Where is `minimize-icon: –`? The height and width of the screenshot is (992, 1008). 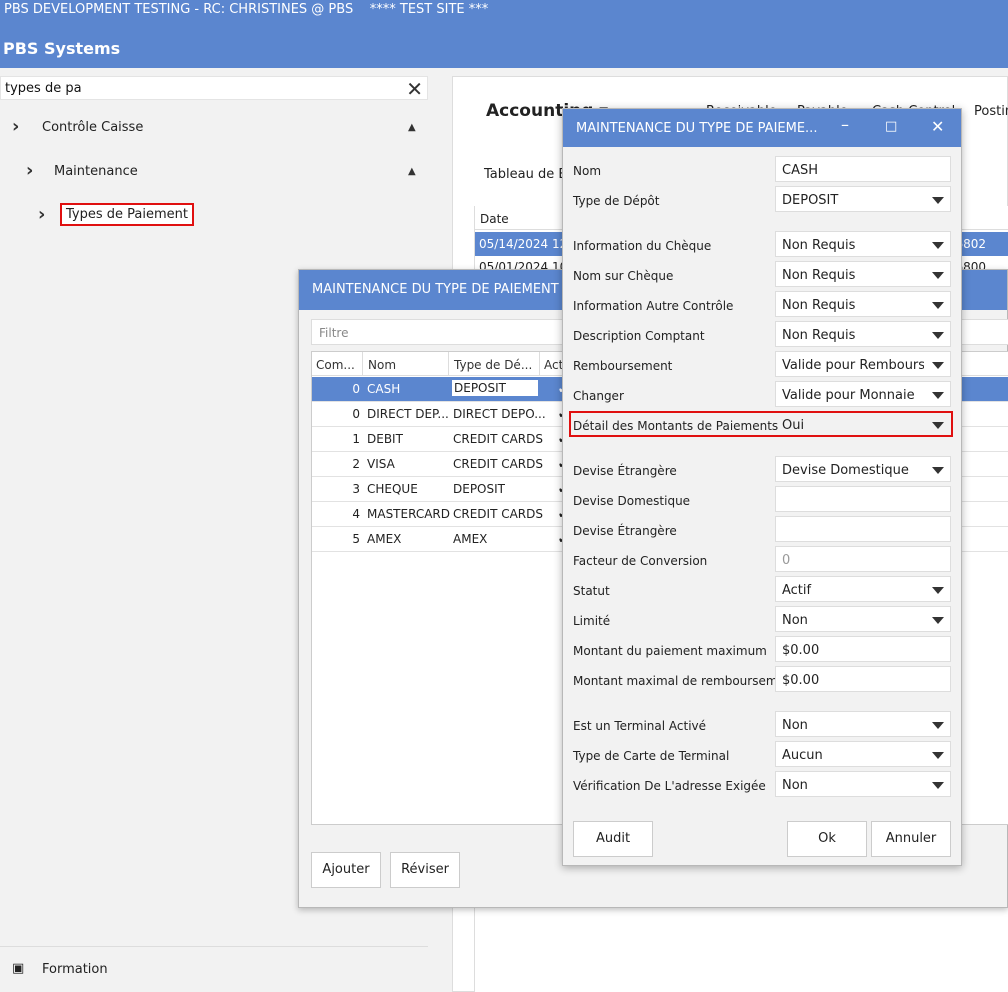
minimize-icon: – is located at coordinates (845, 124).